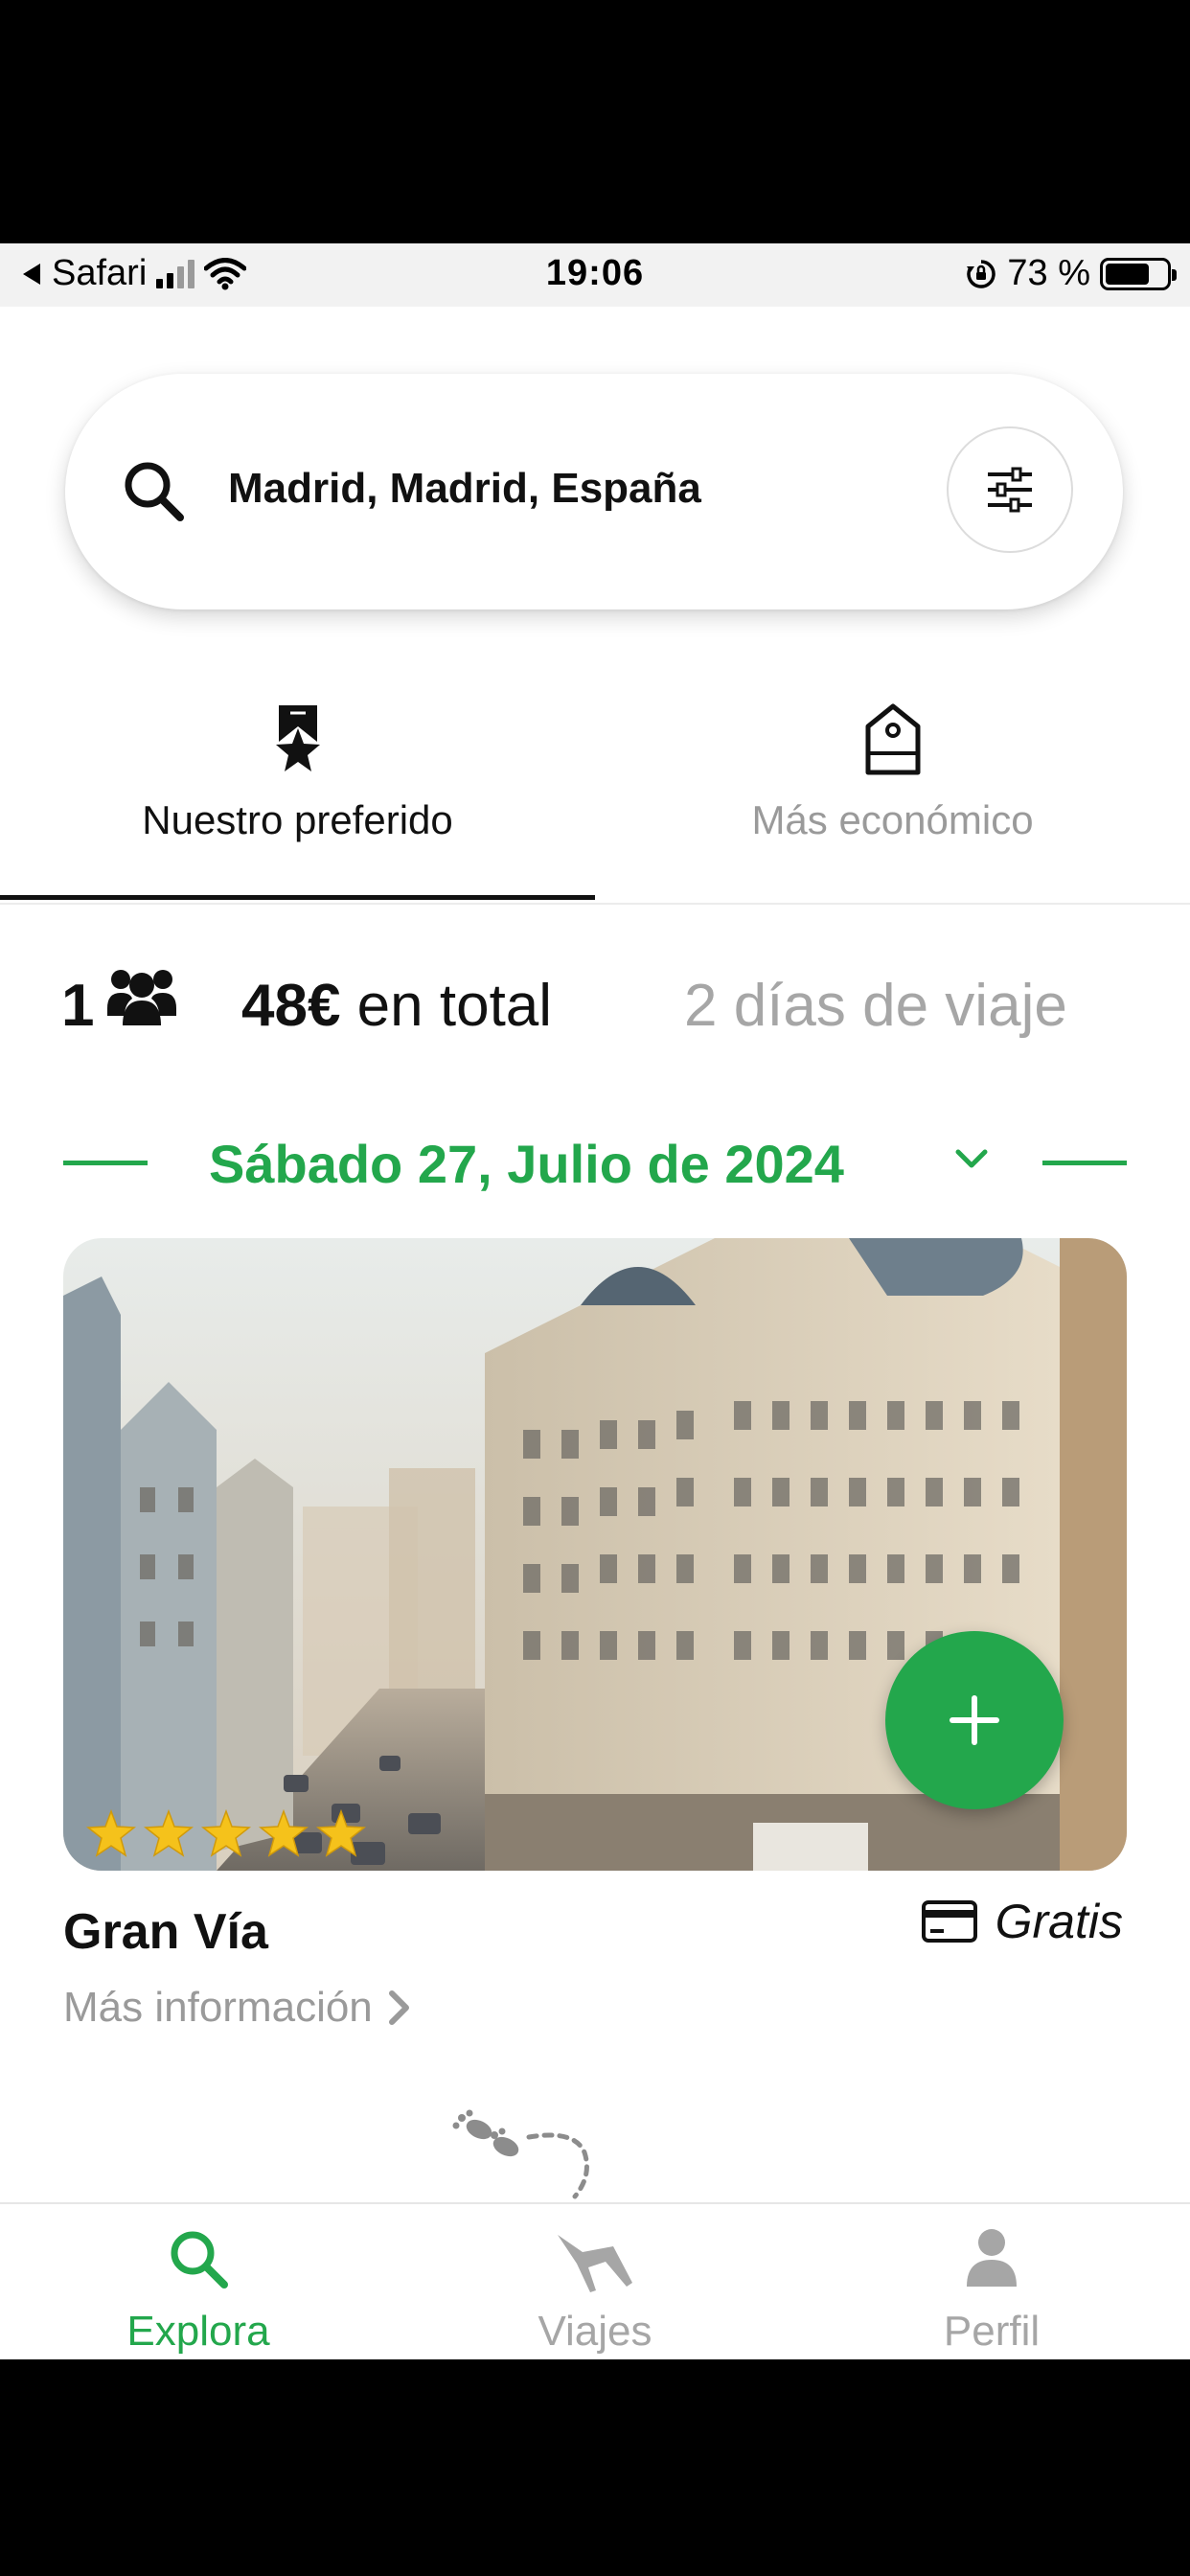 The height and width of the screenshot is (2576, 1190). I want to click on price-amount: 48€, so click(291, 1006).